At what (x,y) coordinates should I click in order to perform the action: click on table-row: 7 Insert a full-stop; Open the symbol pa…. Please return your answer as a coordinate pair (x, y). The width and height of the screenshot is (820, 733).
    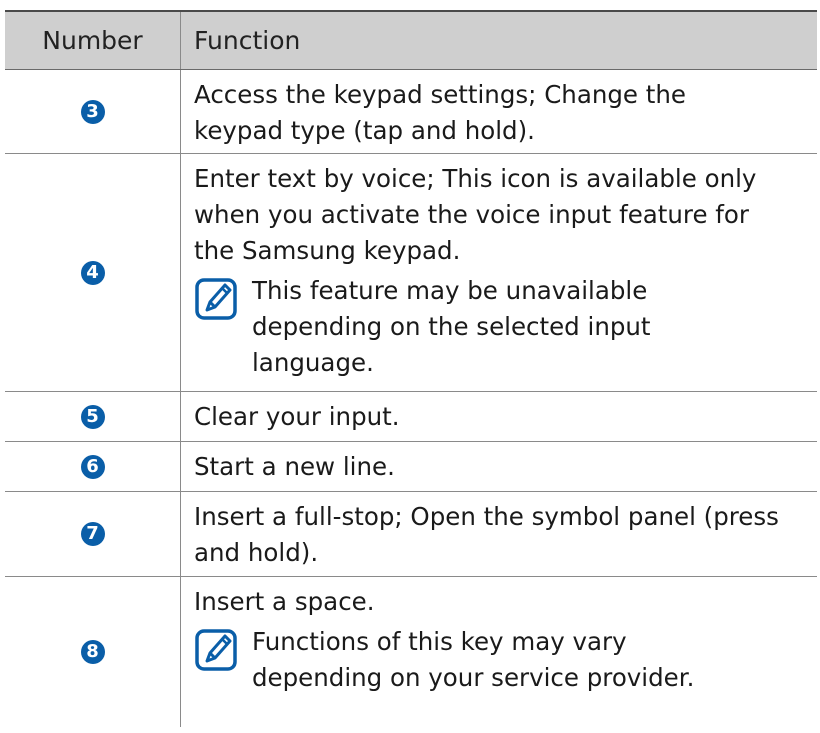
    Looking at the image, I should click on (411, 534).